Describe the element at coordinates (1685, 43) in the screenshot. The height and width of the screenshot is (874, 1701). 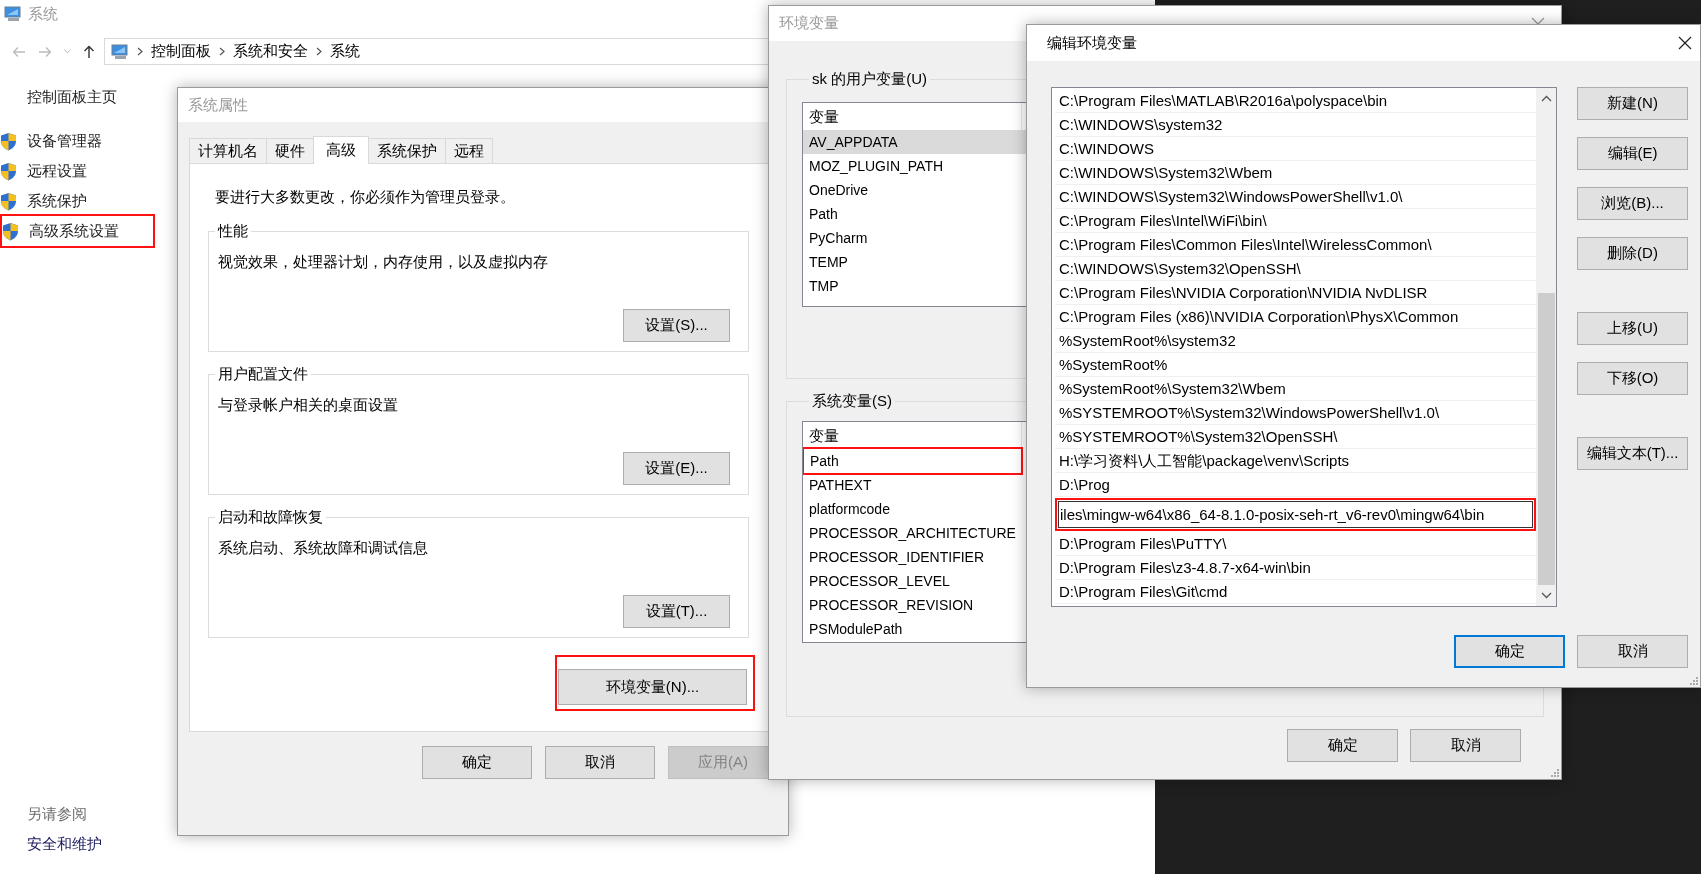
I see `close-icon` at that location.